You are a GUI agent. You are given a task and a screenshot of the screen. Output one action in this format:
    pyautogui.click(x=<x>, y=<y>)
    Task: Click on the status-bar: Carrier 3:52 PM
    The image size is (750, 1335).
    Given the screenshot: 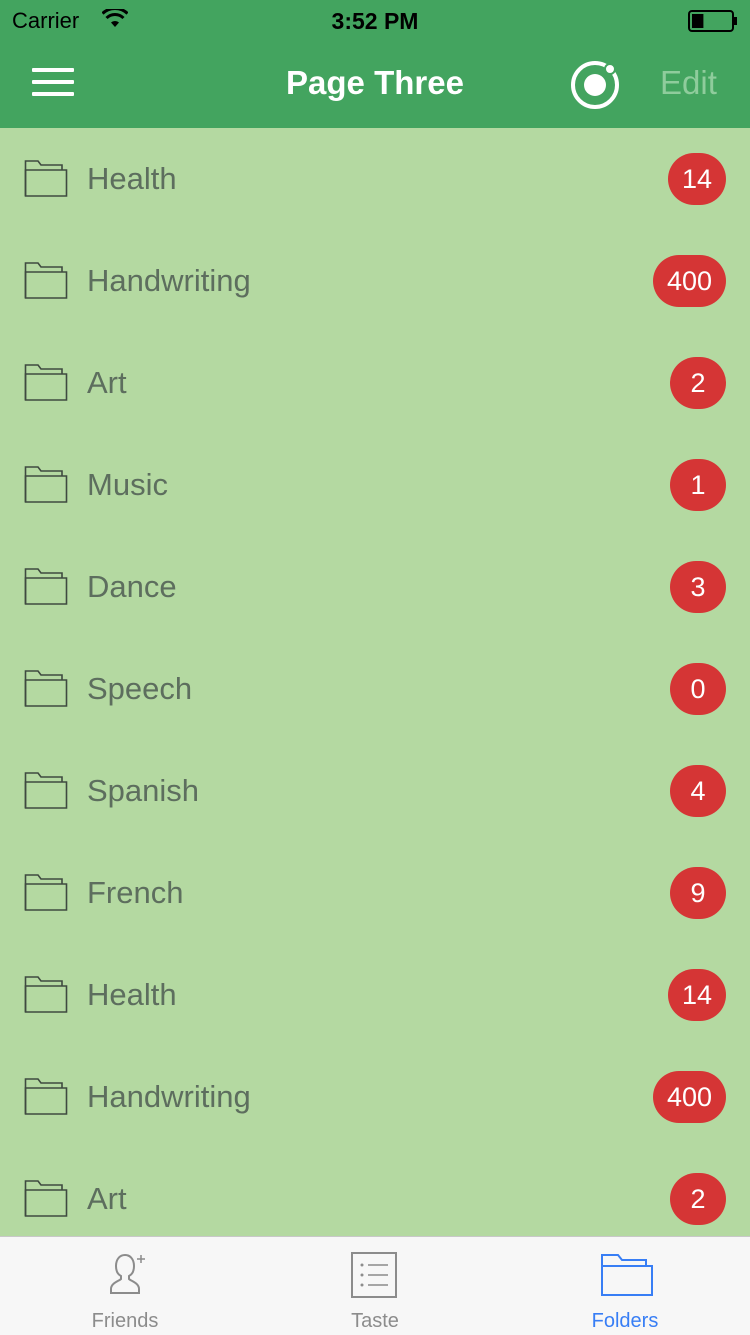 What is the action you would take?
    pyautogui.click(x=375, y=20)
    